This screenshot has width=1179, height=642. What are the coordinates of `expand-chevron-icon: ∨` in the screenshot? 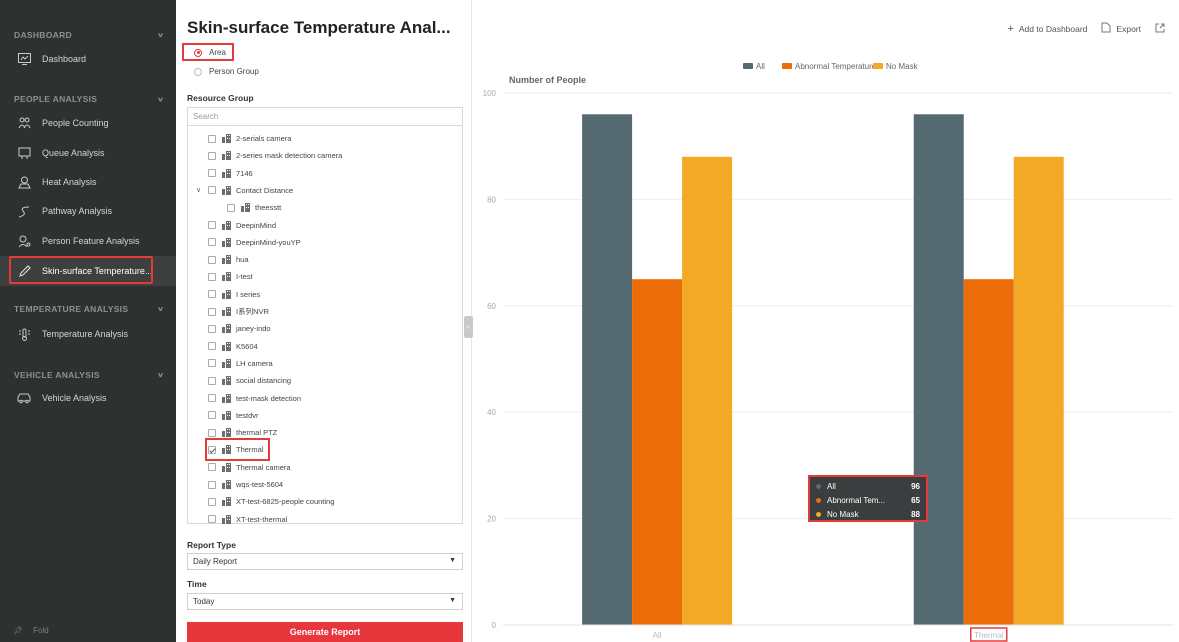 It's located at (198, 190).